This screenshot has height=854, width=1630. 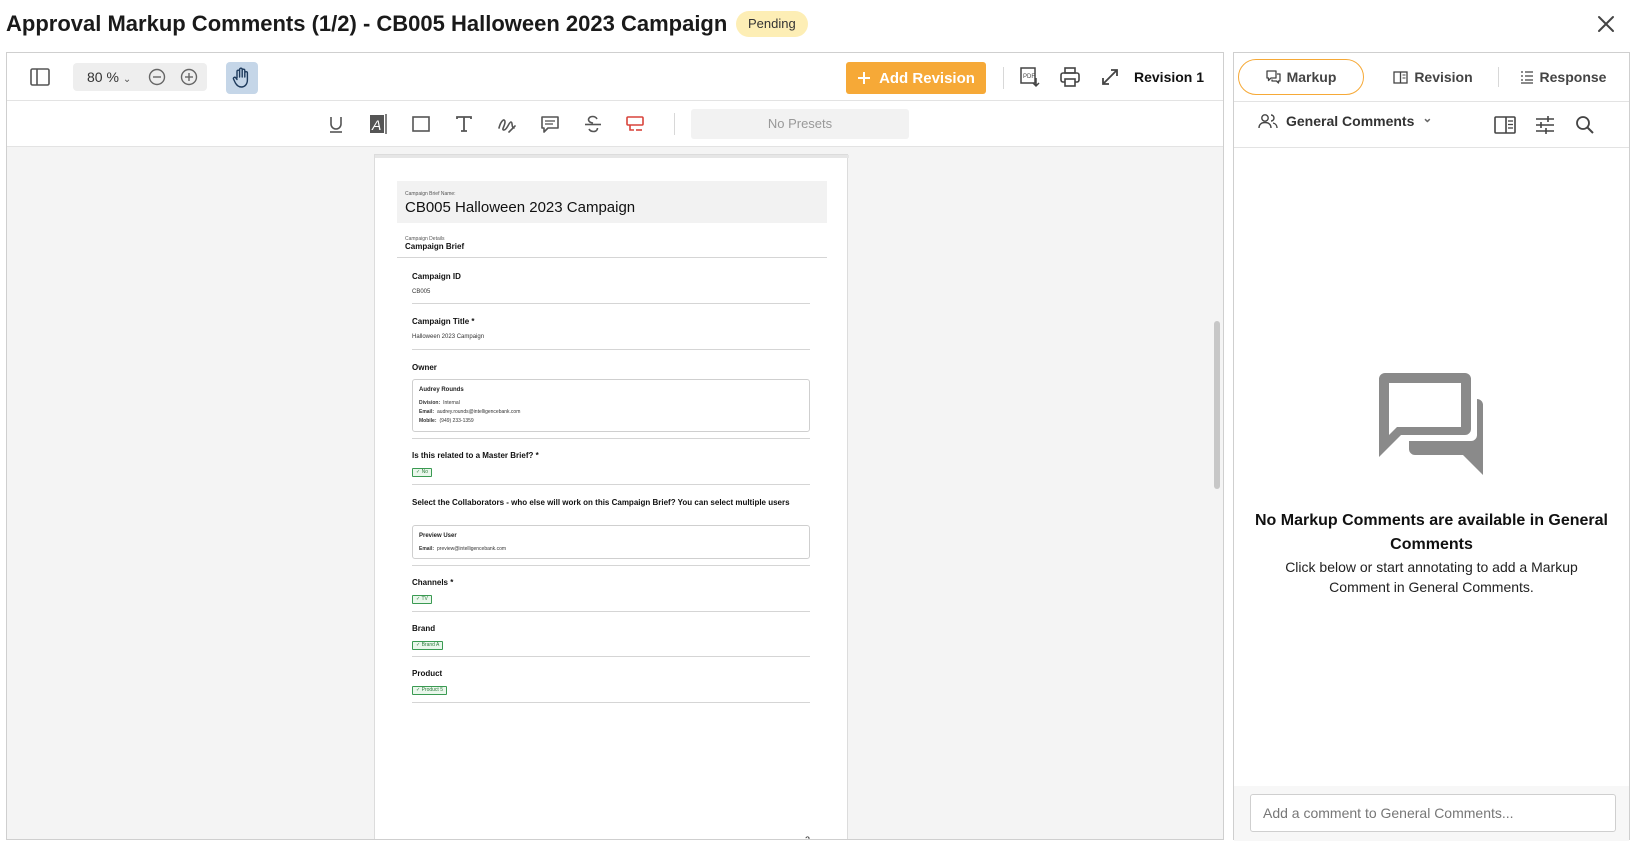 What do you see at coordinates (615, 77) in the screenshot?
I see `viewer-toolbar: 80 % ⌄ Add Revision PDF Revision 1` at bounding box center [615, 77].